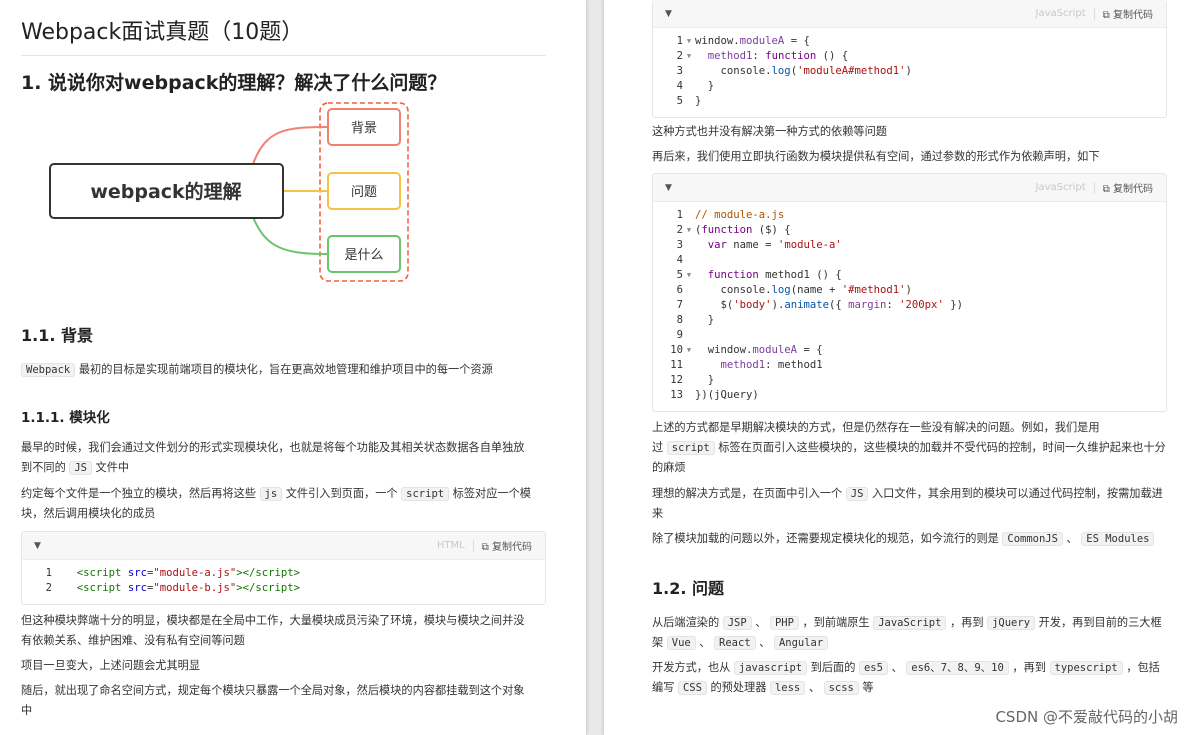 The height and width of the screenshot is (735, 1192). What do you see at coordinates (1032, 539) in the screenshot?
I see `inline-code: CommonJS` at bounding box center [1032, 539].